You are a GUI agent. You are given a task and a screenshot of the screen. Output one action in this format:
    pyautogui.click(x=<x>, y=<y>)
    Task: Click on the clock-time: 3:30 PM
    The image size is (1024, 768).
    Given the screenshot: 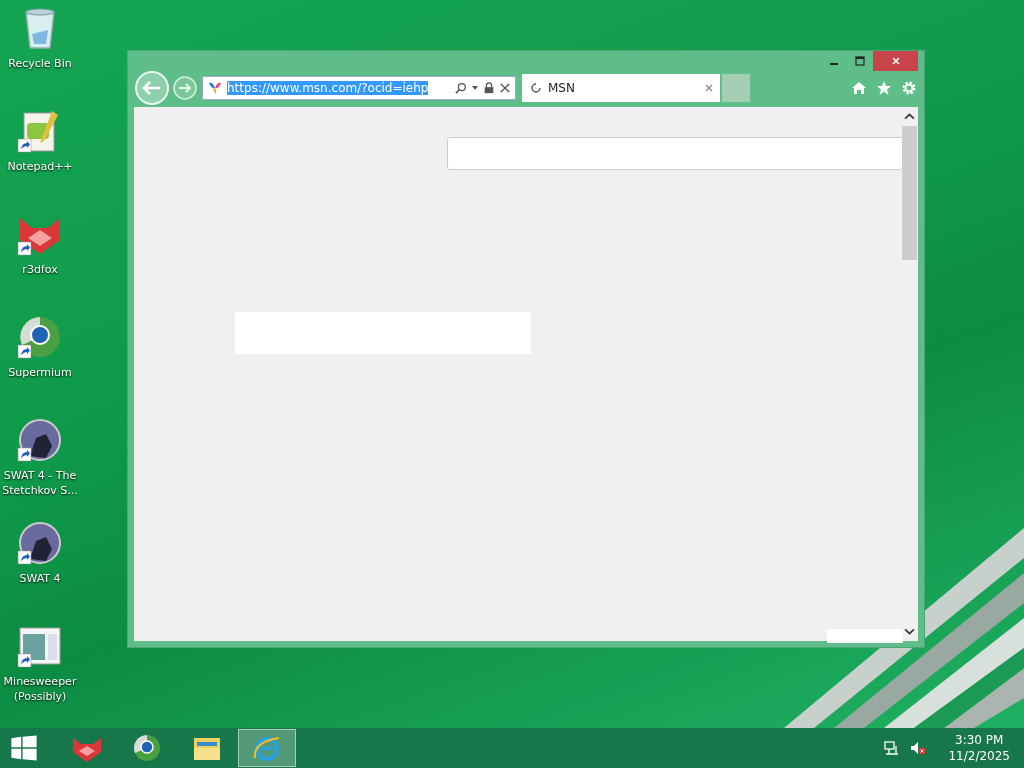 What is the action you would take?
    pyautogui.click(x=979, y=740)
    